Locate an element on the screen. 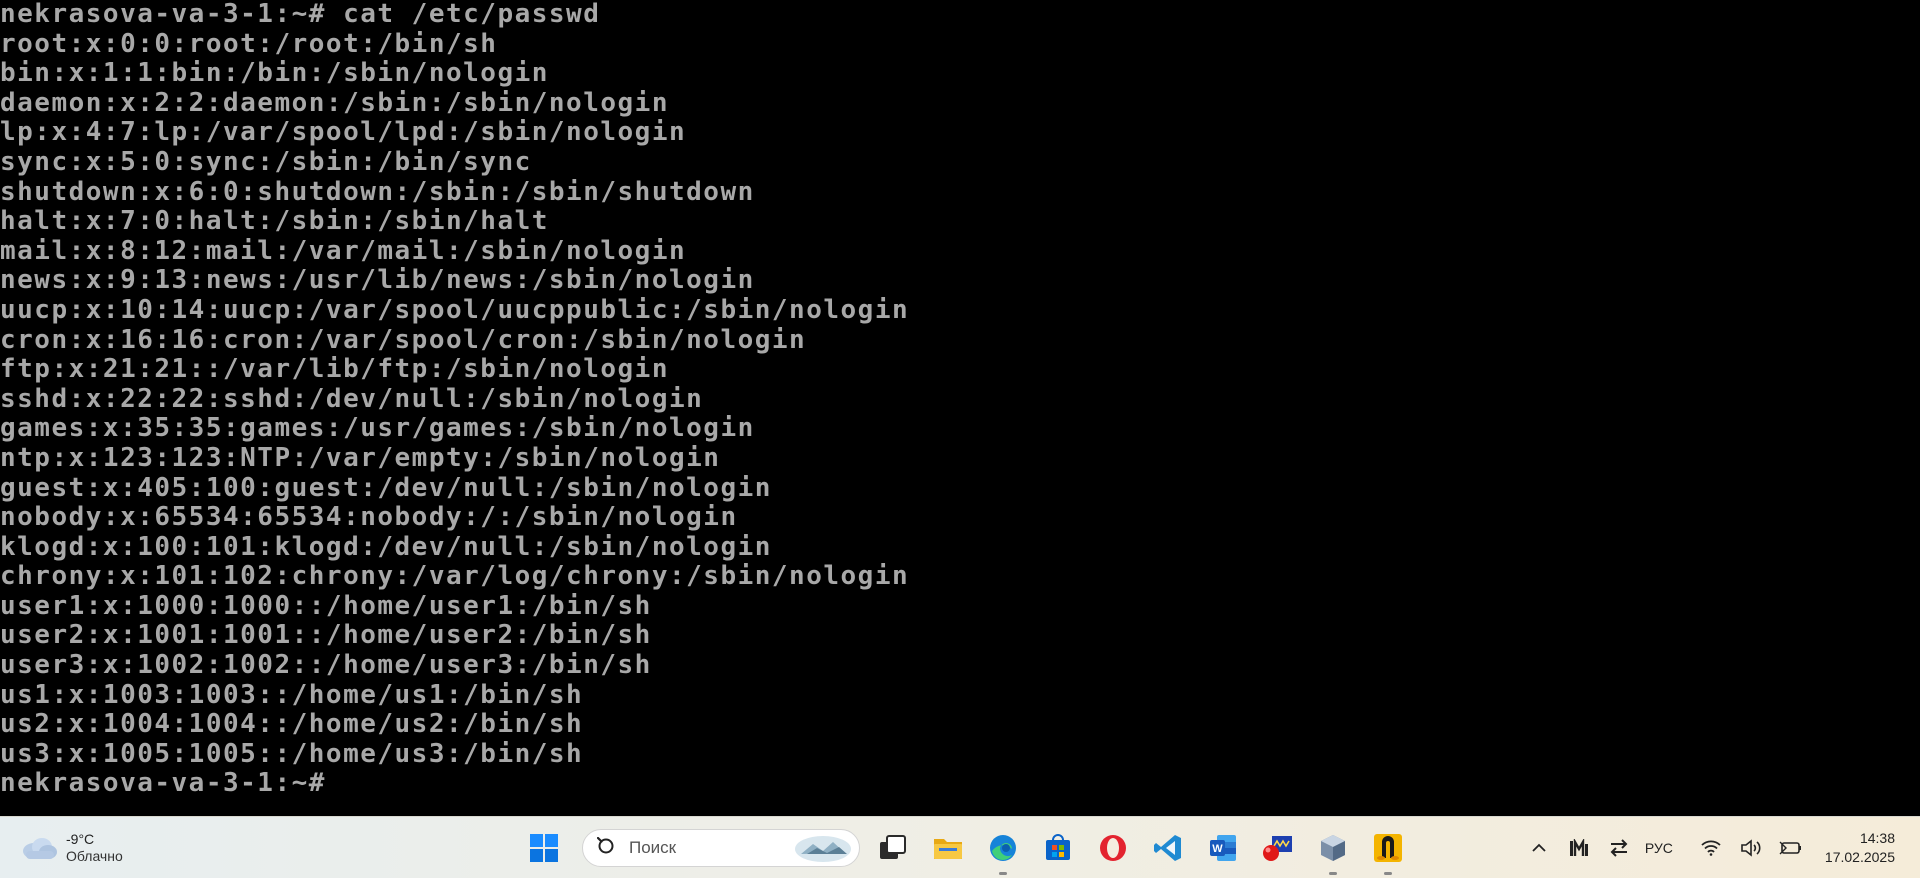  search-icon is located at coordinates (605, 845).